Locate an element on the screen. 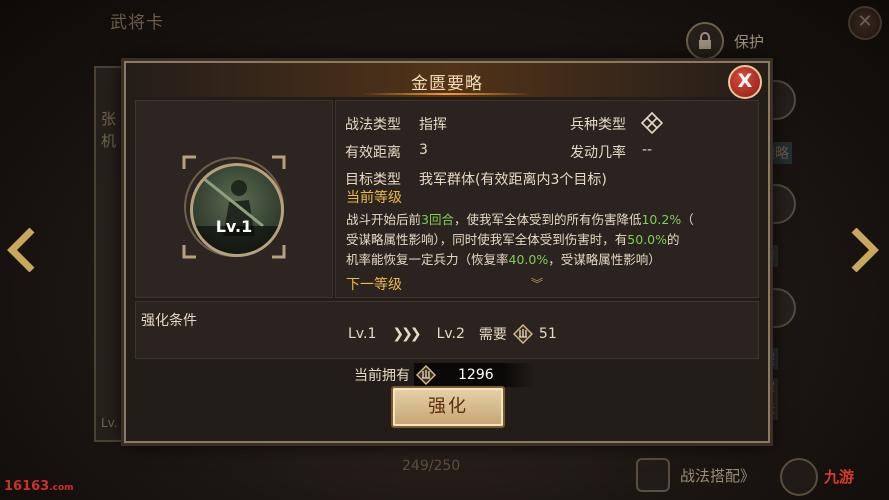 The height and width of the screenshot is (500, 889). background-close-icon: ✕ is located at coordinates (865, 23).